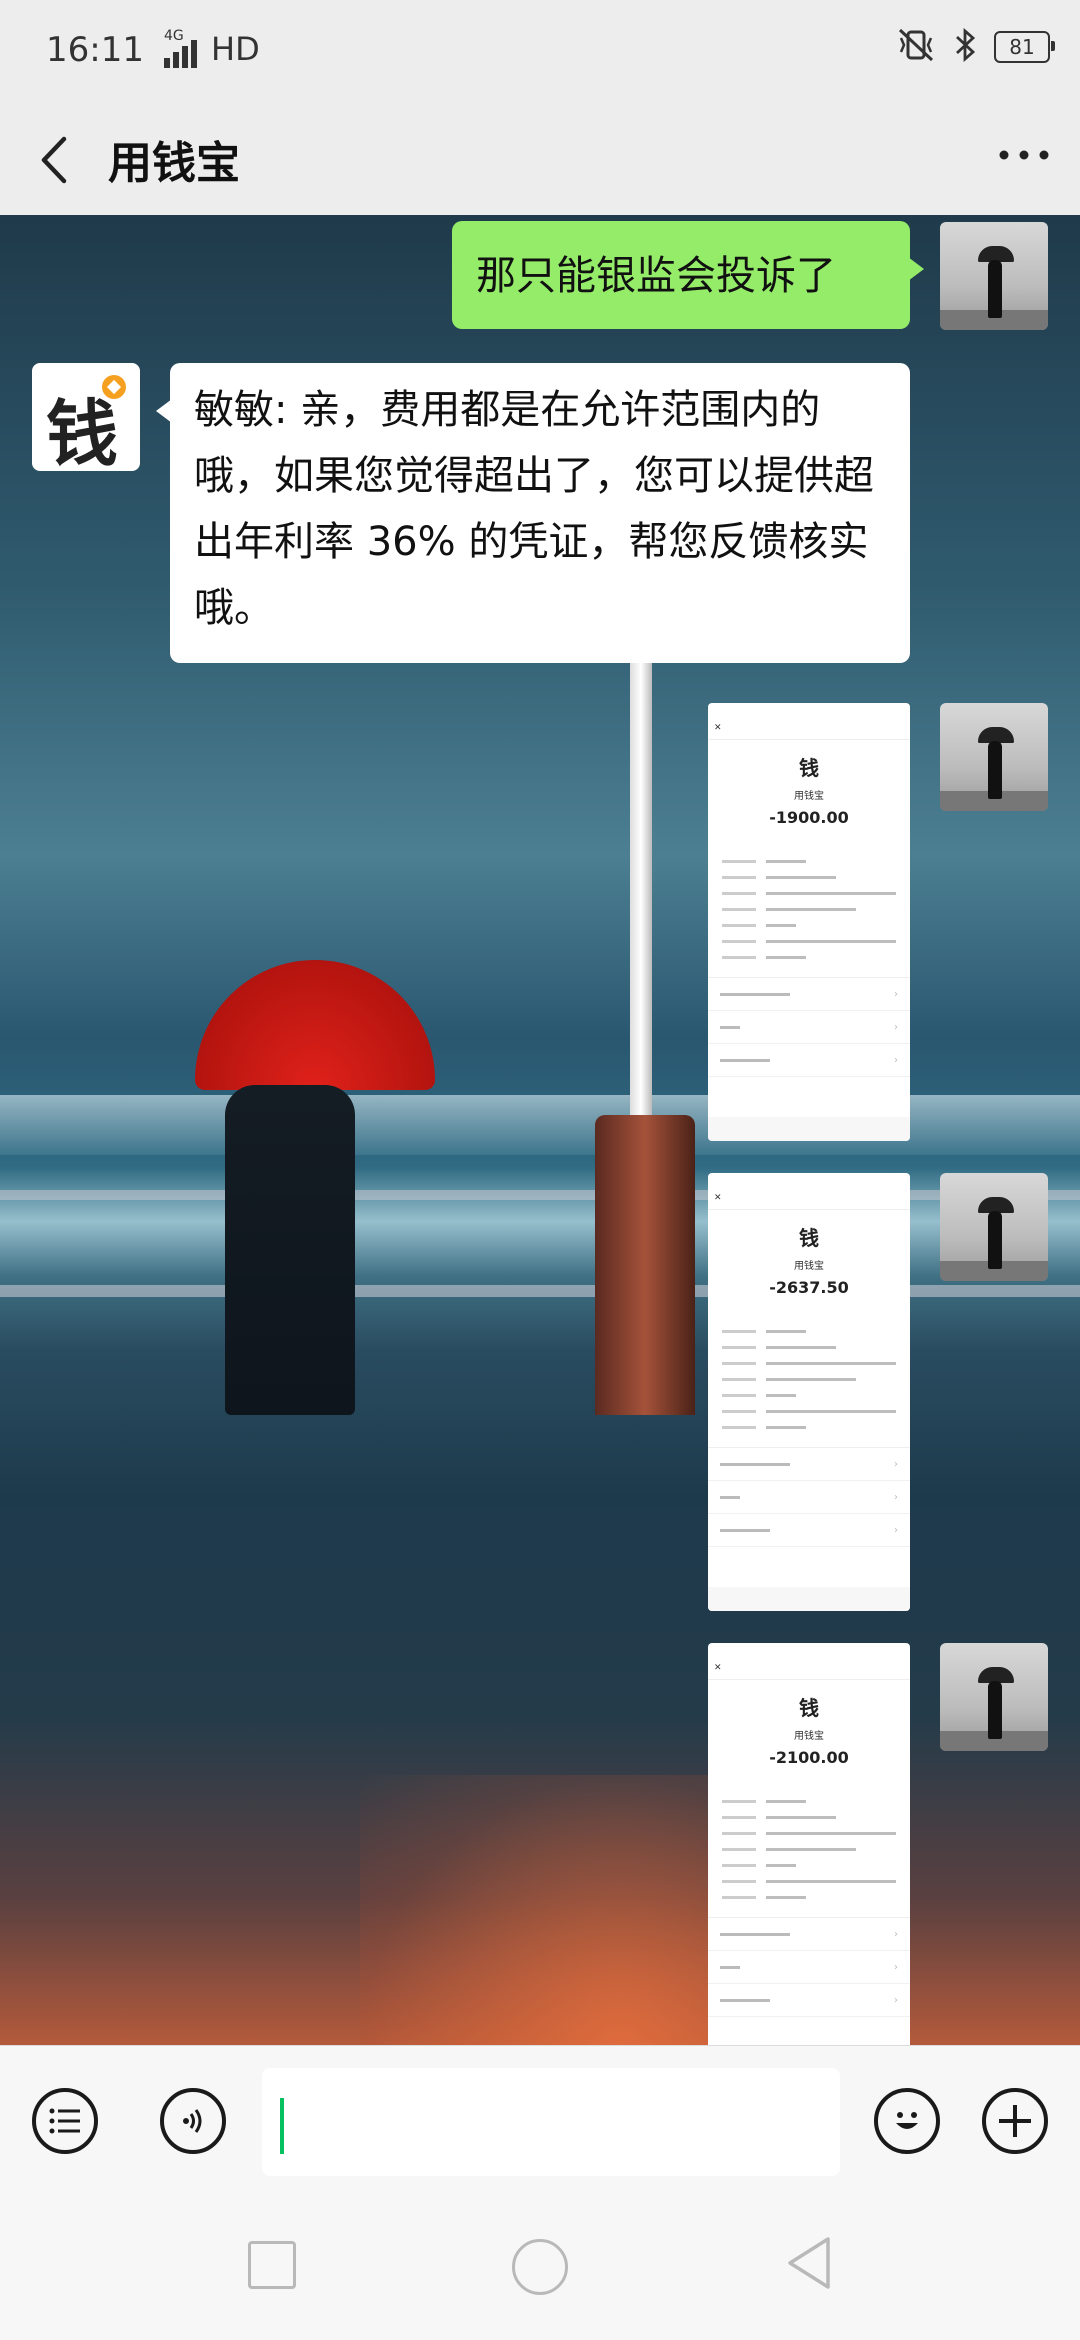 The image size is (1080, 2340). I want to click on message-text: 那只能银监会投诉了, so click(656, 276).